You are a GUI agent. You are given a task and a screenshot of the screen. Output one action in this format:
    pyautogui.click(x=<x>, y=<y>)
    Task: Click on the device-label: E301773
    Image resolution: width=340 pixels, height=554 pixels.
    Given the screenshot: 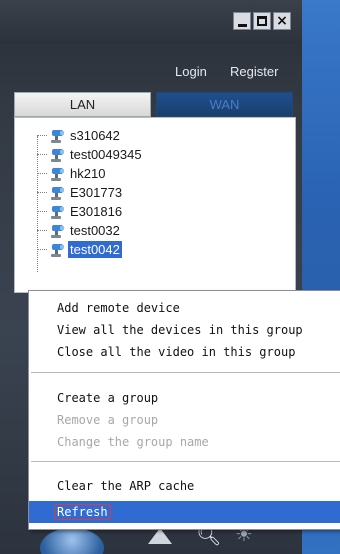 What is the action you would take?
    pyautogui.click(x=96, y=192)
    